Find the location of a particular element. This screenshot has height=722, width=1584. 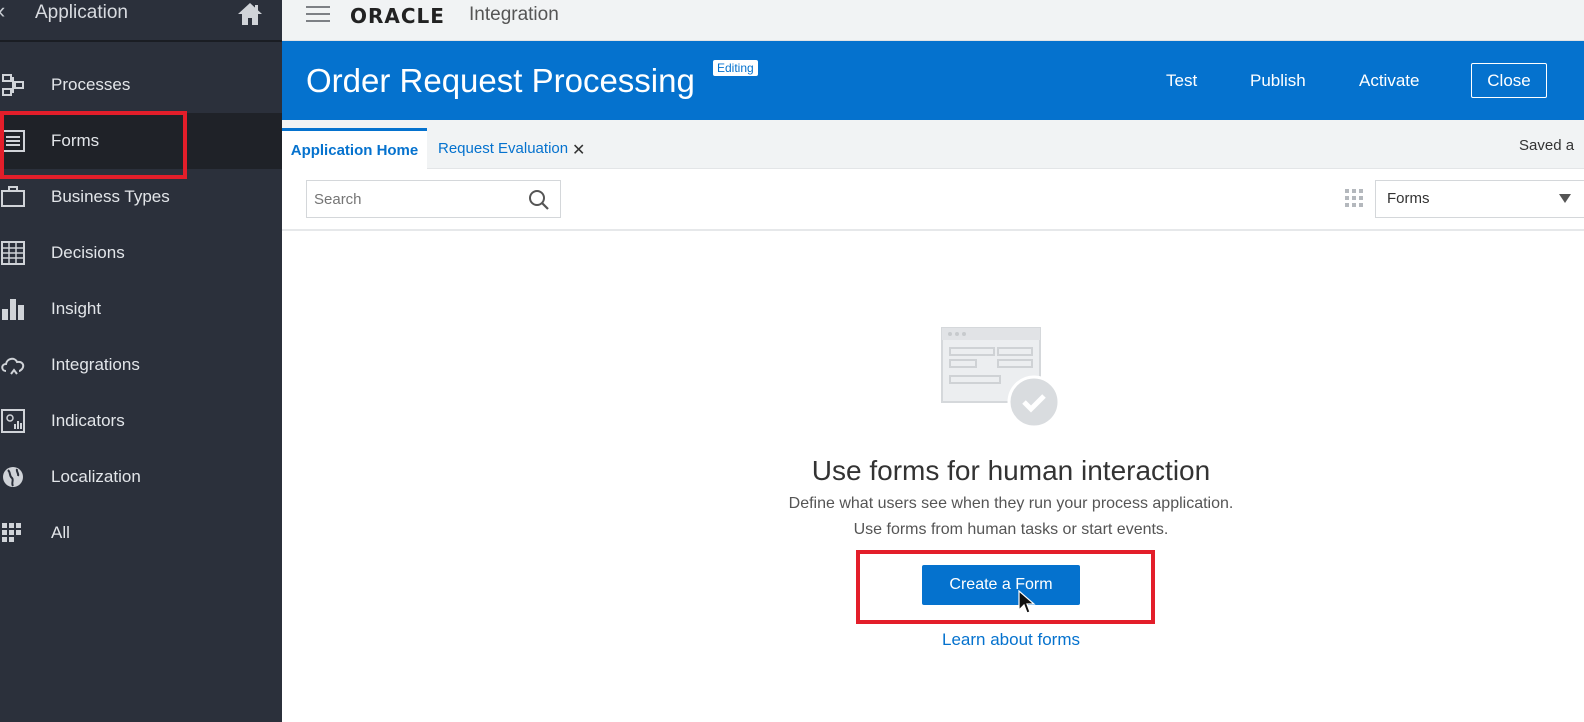

sidebar-item-localization: Localization is located at coordinates (141, 477).